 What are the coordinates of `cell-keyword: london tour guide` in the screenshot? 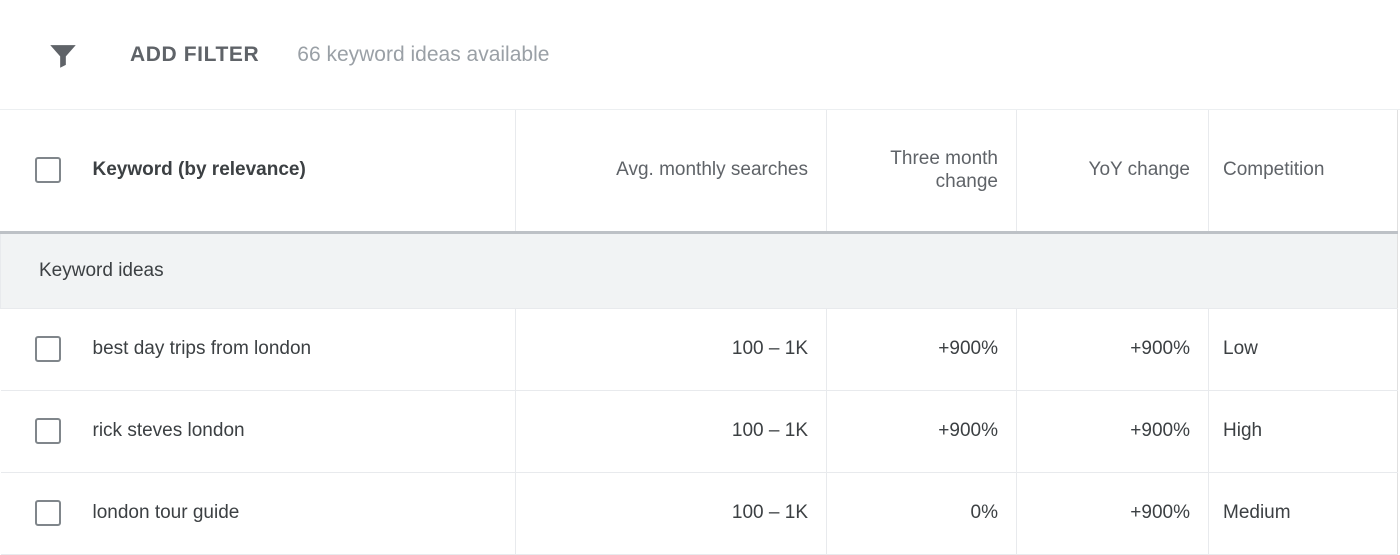 It's located at (258, 513).